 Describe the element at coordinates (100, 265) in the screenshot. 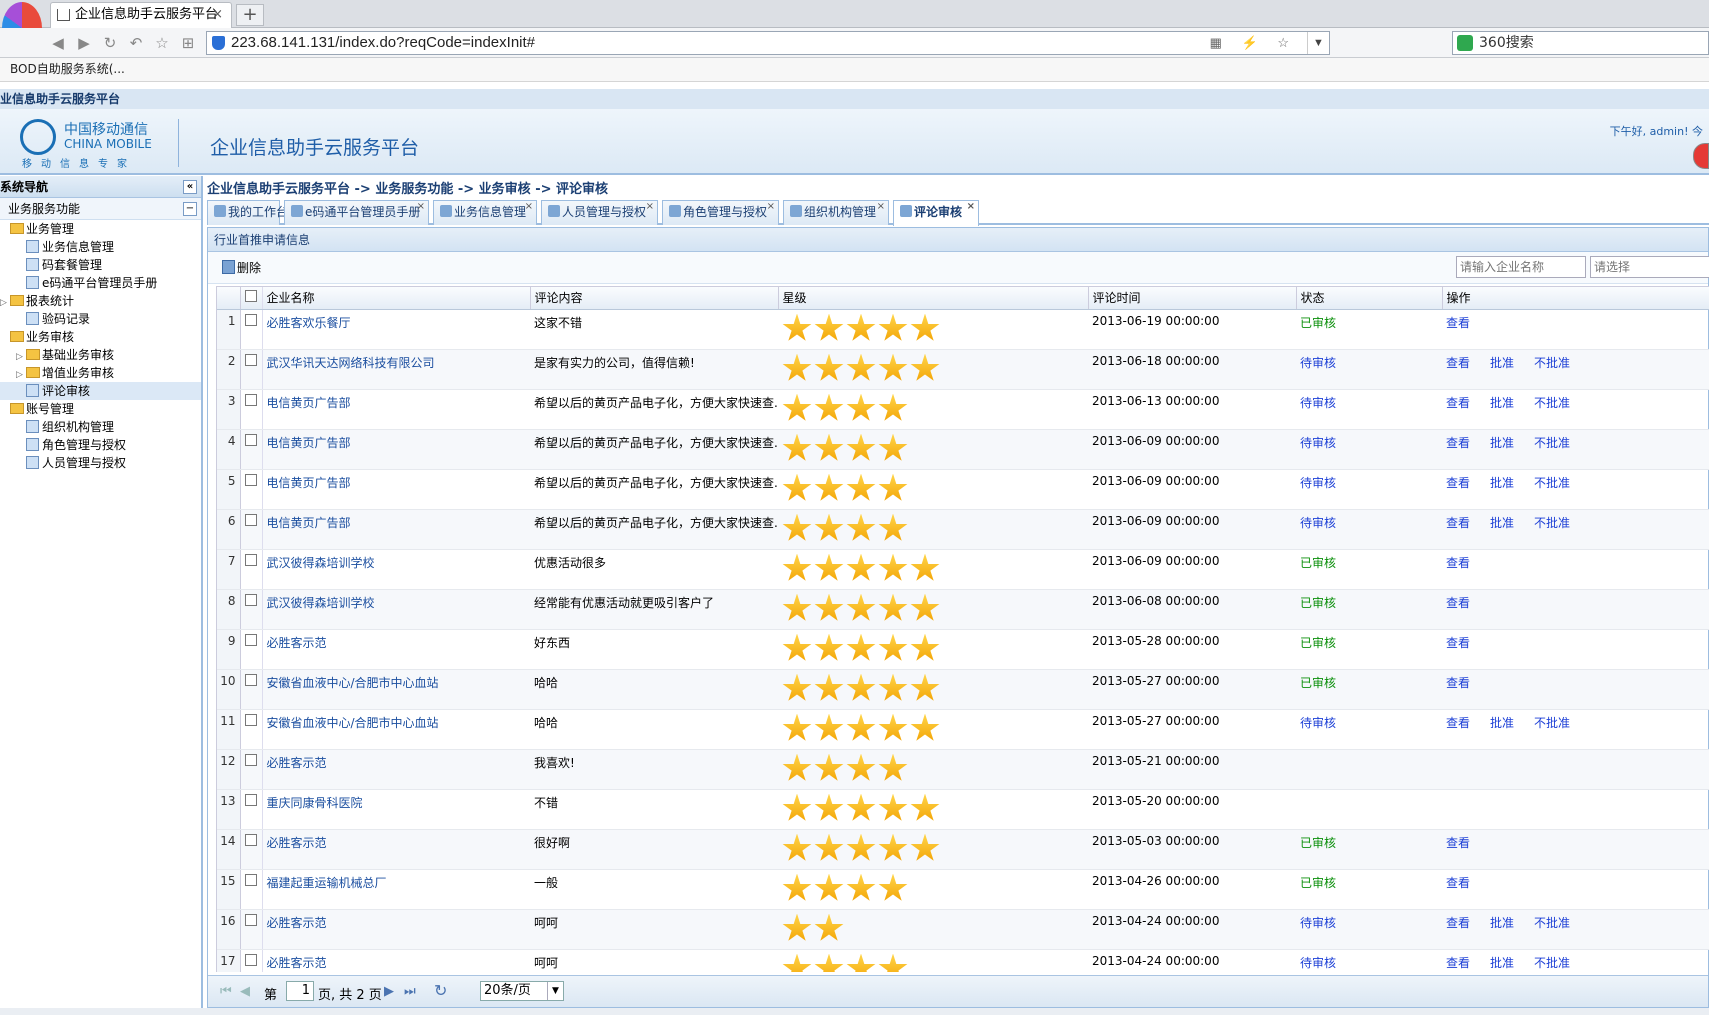

I see `sidebar-item: 码套餐管理` at that location.